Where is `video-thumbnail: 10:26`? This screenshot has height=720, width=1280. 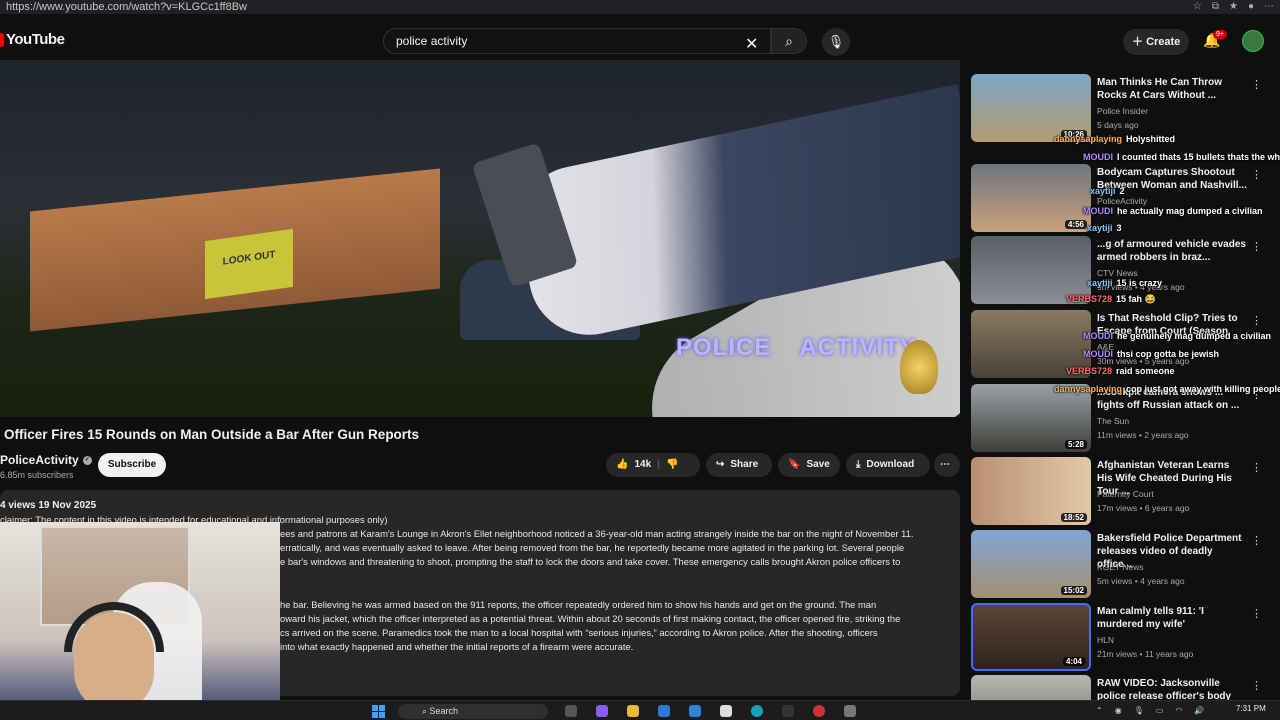 video-thumbnail: 10:26 is located at coordinates (1031, 108).